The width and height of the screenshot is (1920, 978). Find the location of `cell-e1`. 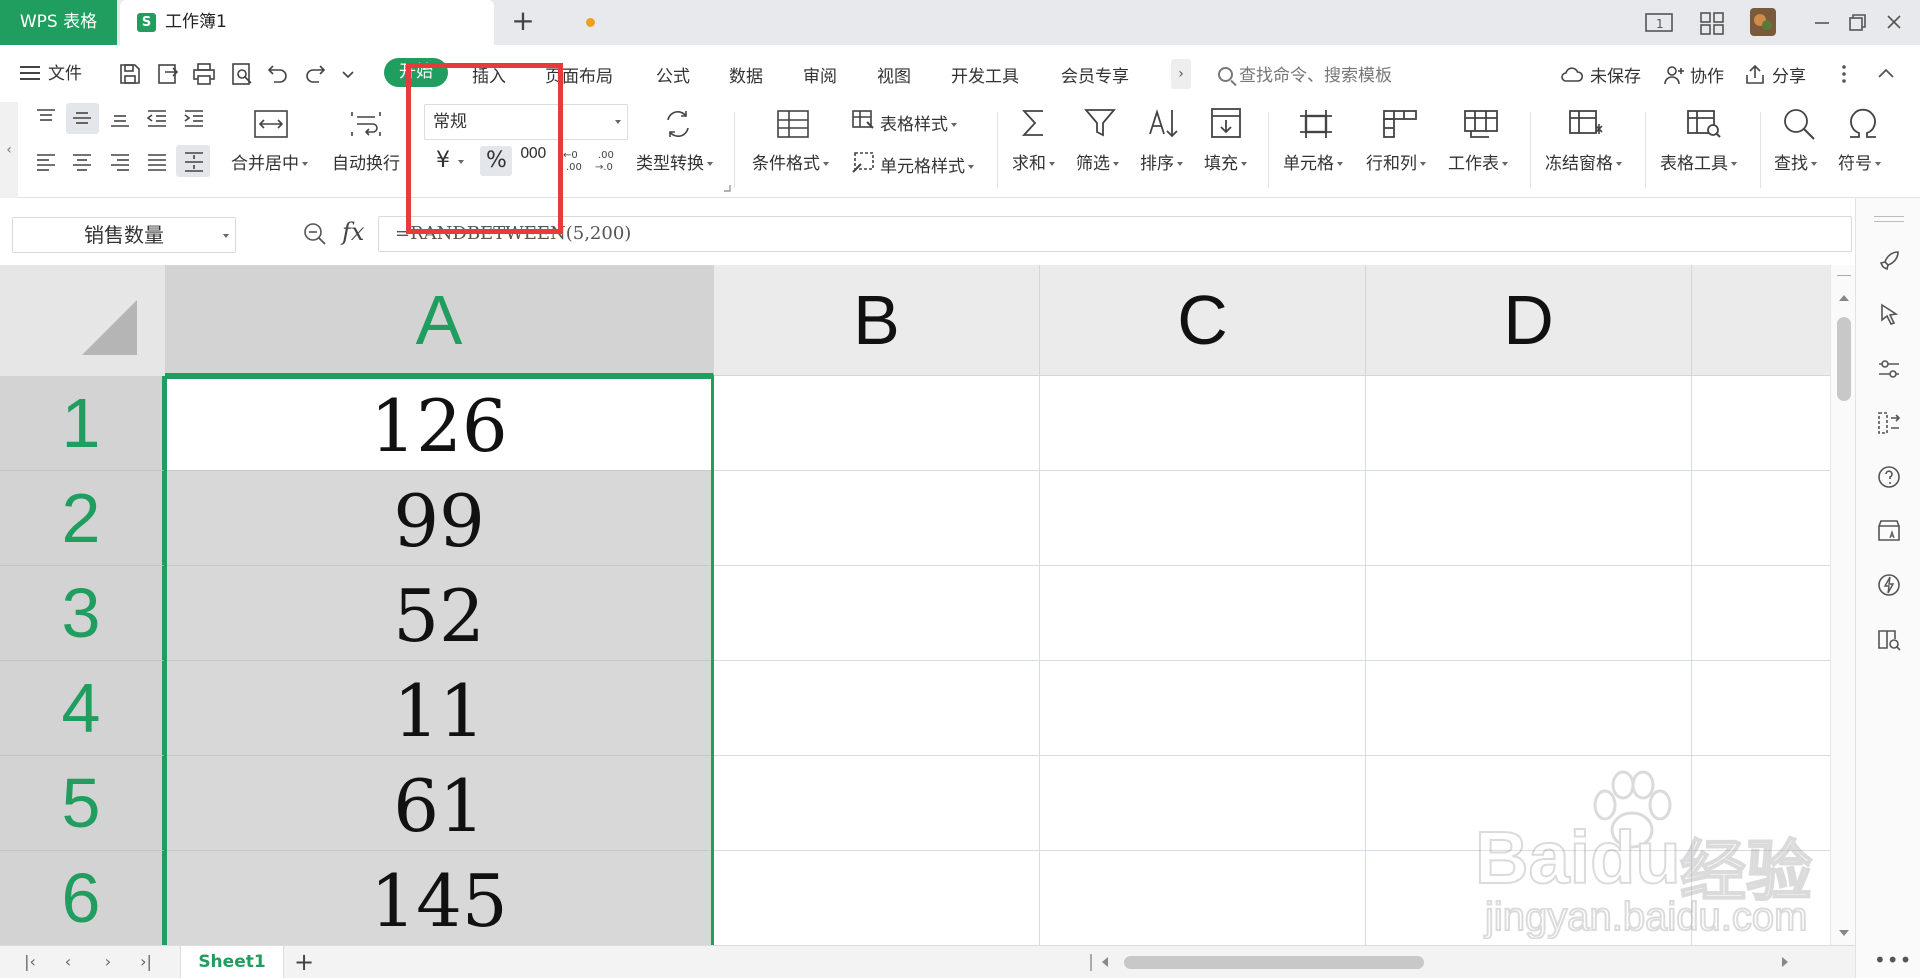

cell-e1 is located at coordinates (1761, 423).